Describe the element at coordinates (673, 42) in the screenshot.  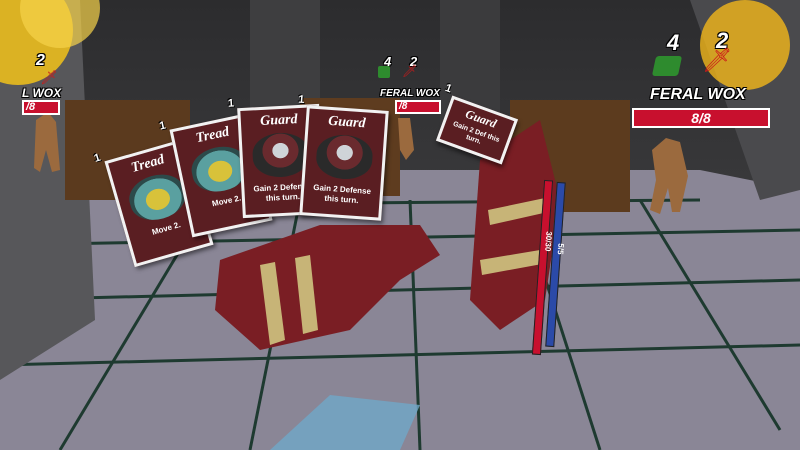
I see `enemy-defense-value: 4` at that location.